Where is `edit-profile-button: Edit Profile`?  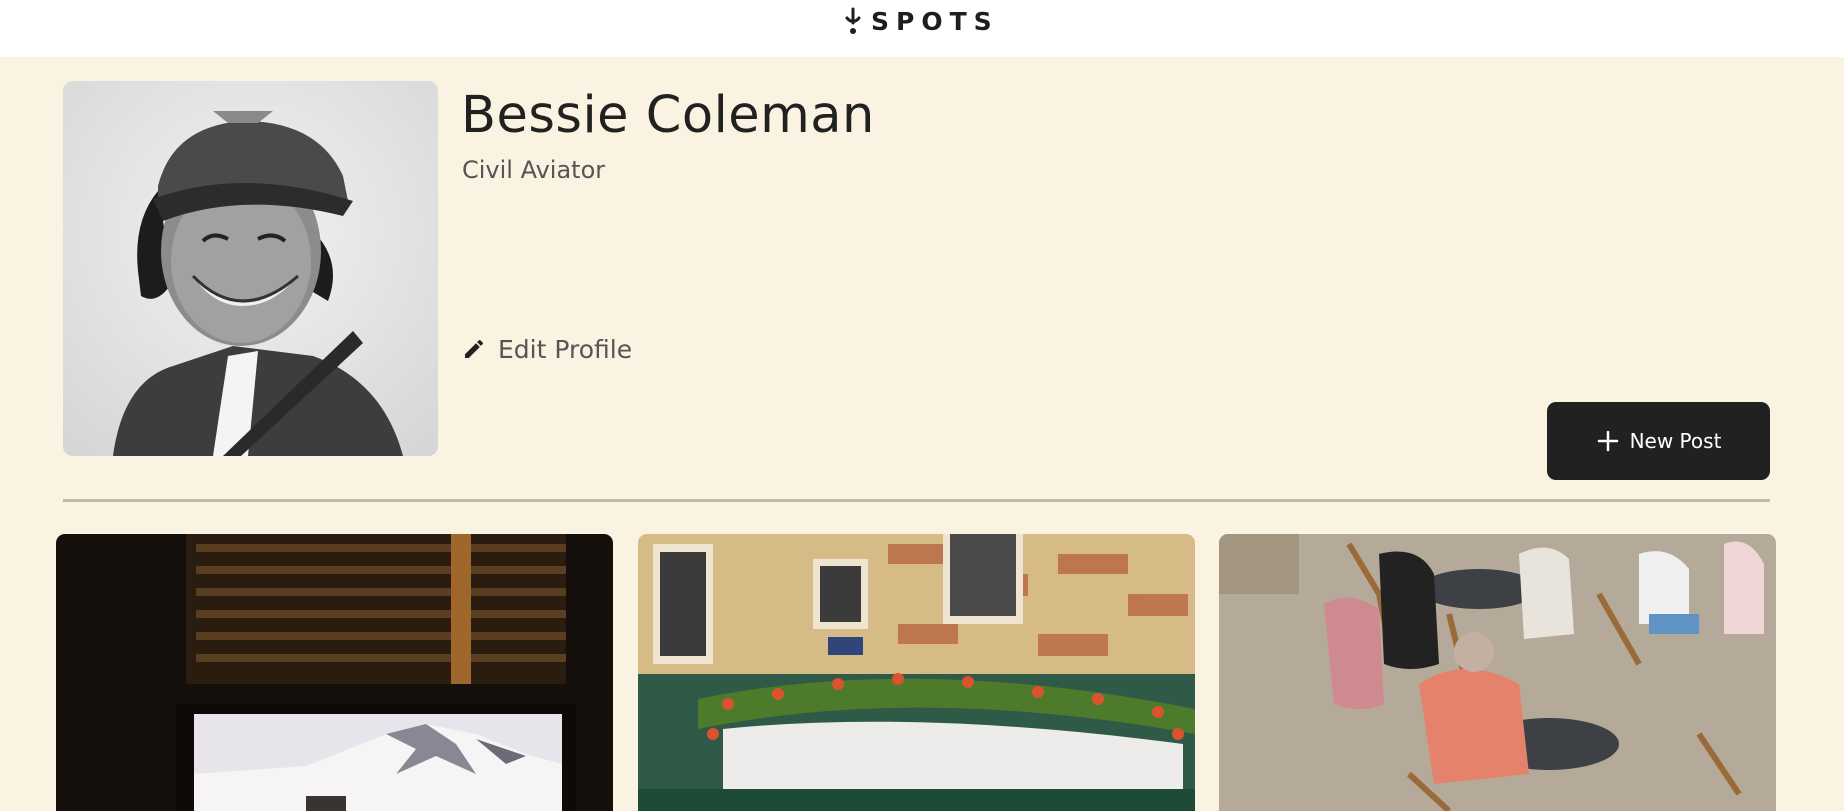
edit-profile-button: Edit Profile is located at coordinates (547, 349).